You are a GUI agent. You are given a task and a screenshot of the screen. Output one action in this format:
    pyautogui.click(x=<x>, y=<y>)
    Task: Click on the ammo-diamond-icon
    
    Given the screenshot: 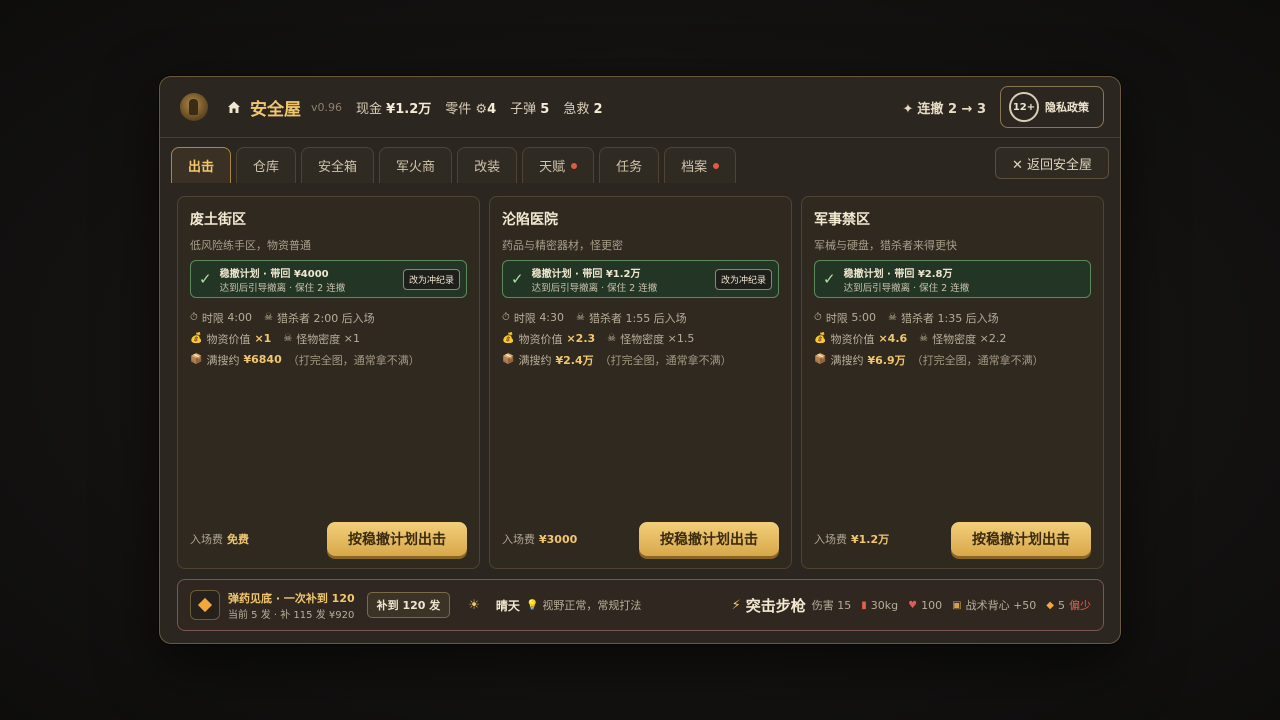 What is the action you would take?
    pyautogui.click(x=205, y=605)
    